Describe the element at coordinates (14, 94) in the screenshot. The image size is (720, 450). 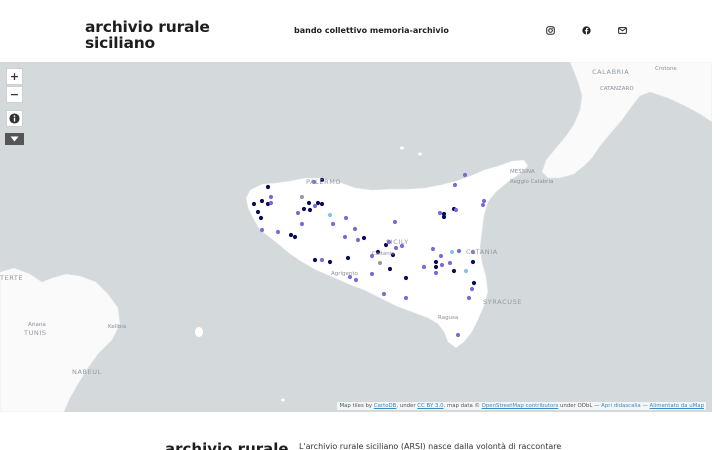
I see `zoom-out-button: −` at that location.